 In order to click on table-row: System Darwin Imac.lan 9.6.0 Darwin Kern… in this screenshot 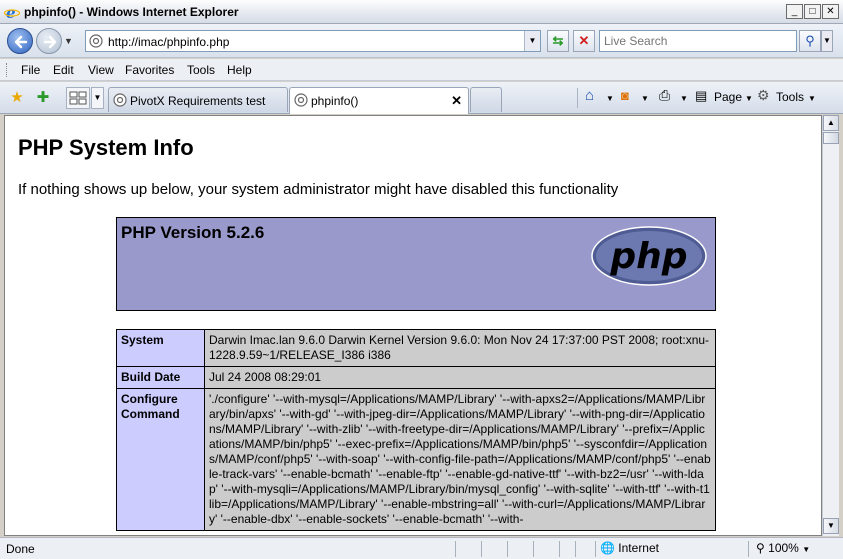, I will do `click(416, 348)`.